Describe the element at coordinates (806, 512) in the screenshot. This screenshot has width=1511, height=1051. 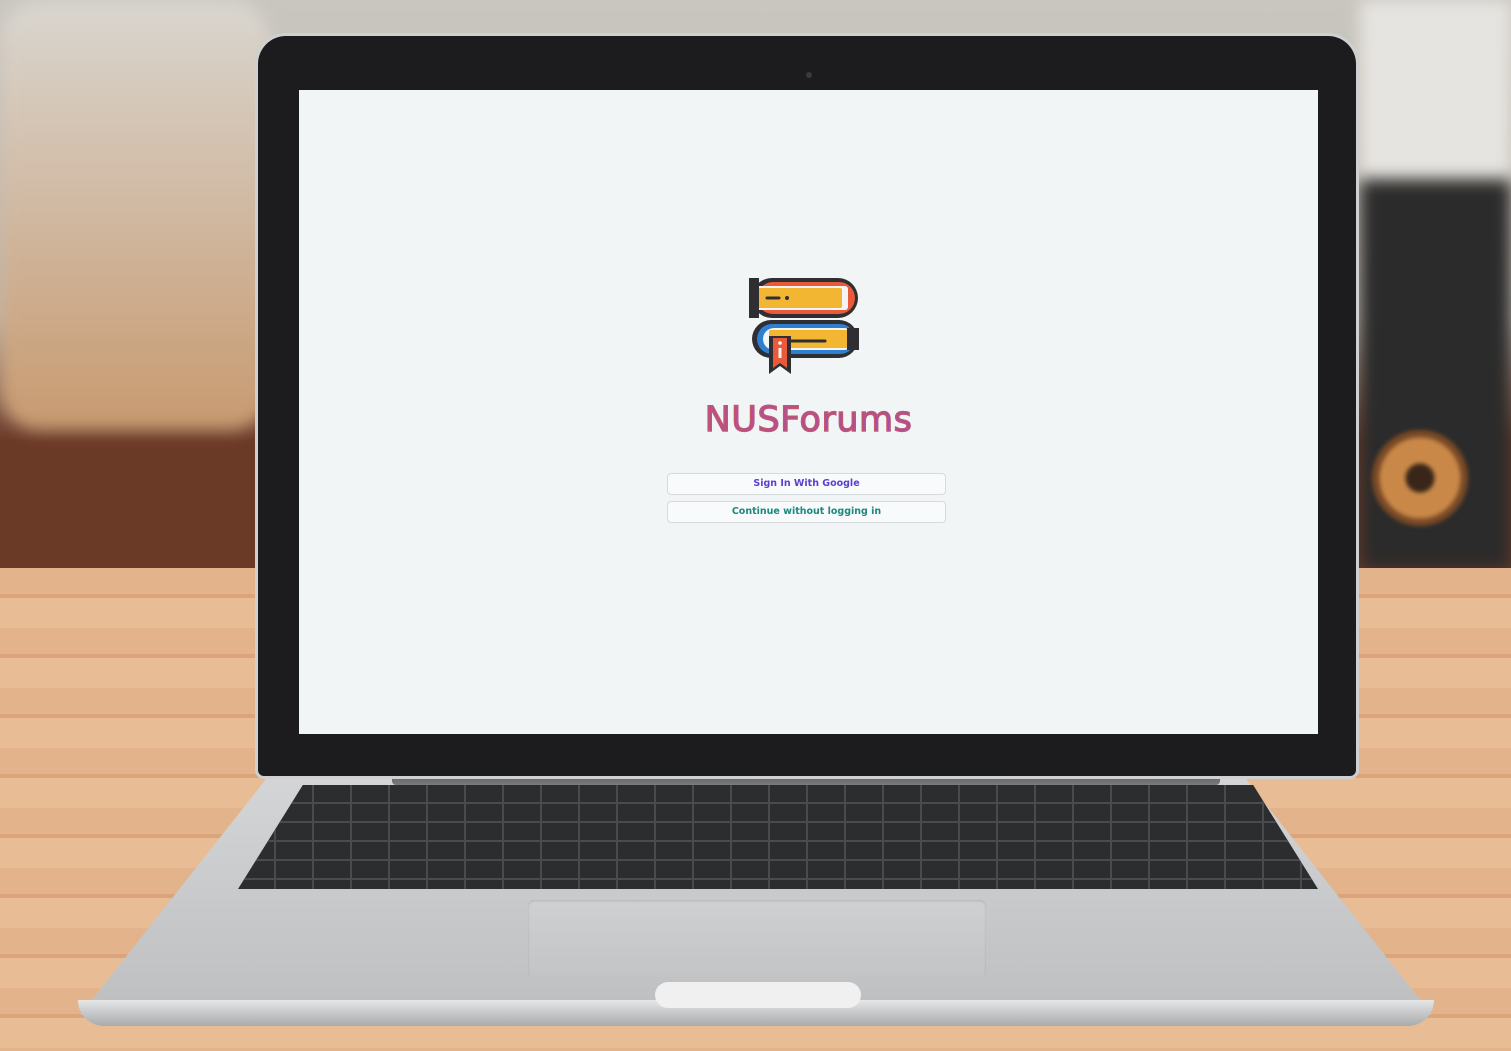
I see `continue-without-login-button: Continue without logging in` at that location.